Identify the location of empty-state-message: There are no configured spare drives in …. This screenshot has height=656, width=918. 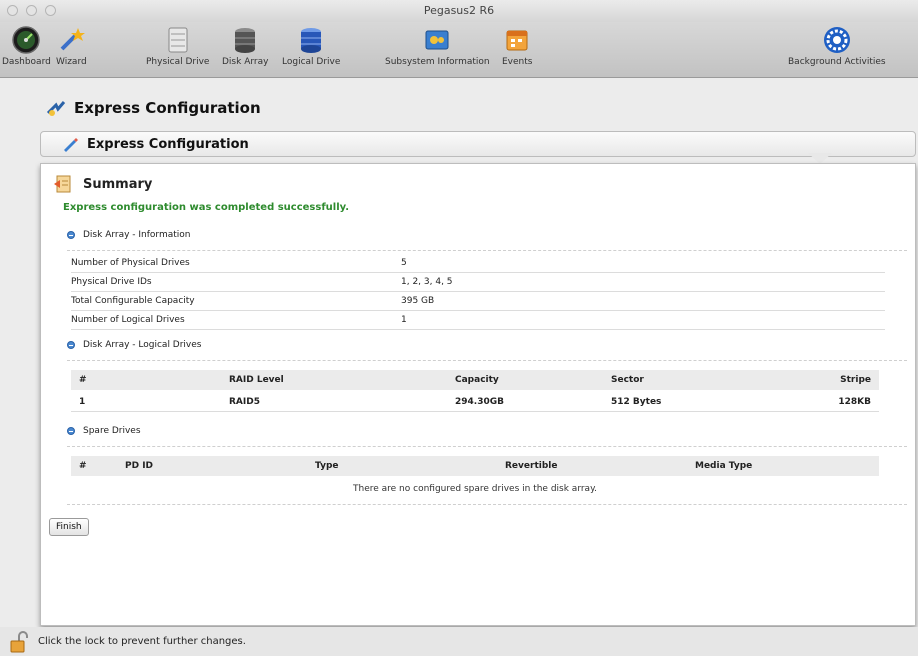
(475, 489).